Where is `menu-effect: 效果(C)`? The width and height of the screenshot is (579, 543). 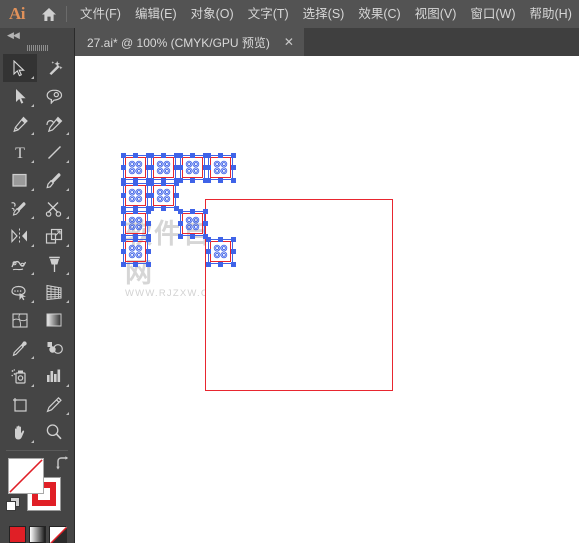 menu-effect: 效果(C) is located at coordinates (379, 14).